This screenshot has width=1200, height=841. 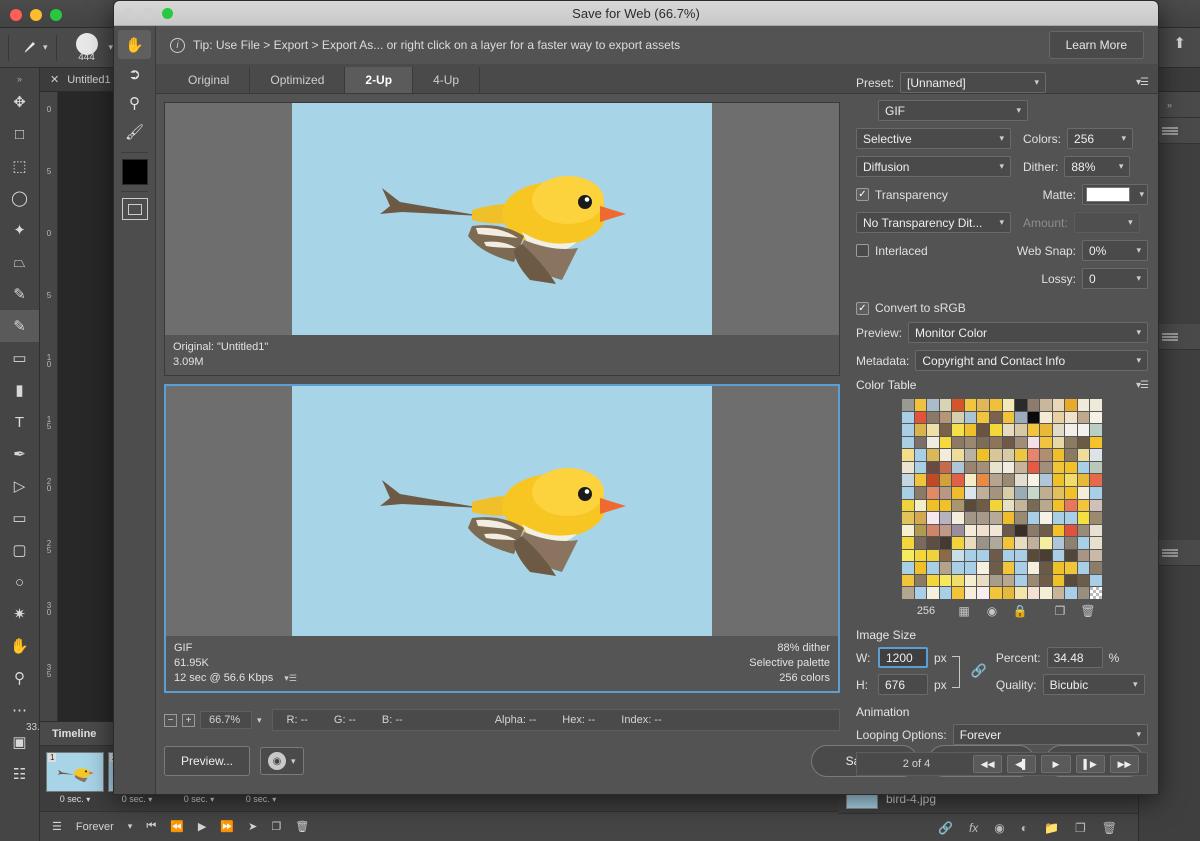 I want to click on new-layer-icon: ❐, so click(x=1080, y=828).